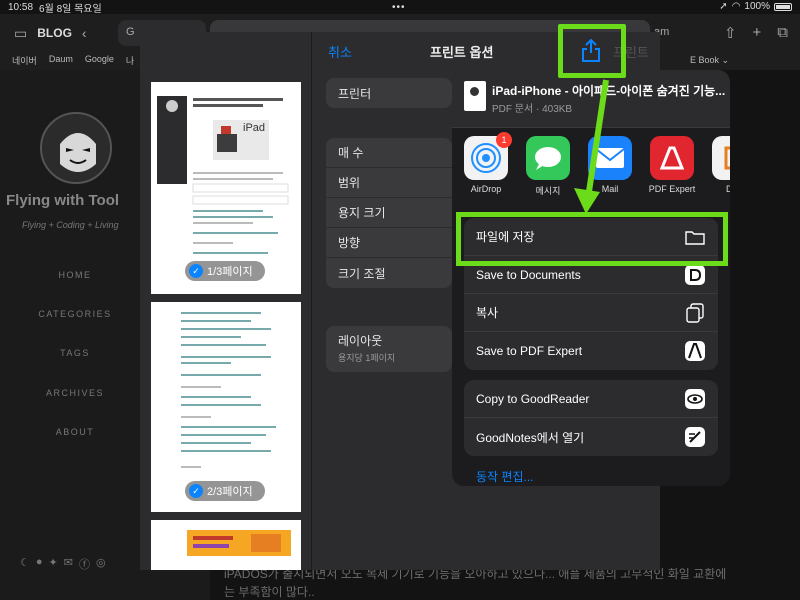  What do you see at coordinates (62, 200) in the screenshot?
I see `blog-title: Flying with Tool` at bounding box center [62, 200].